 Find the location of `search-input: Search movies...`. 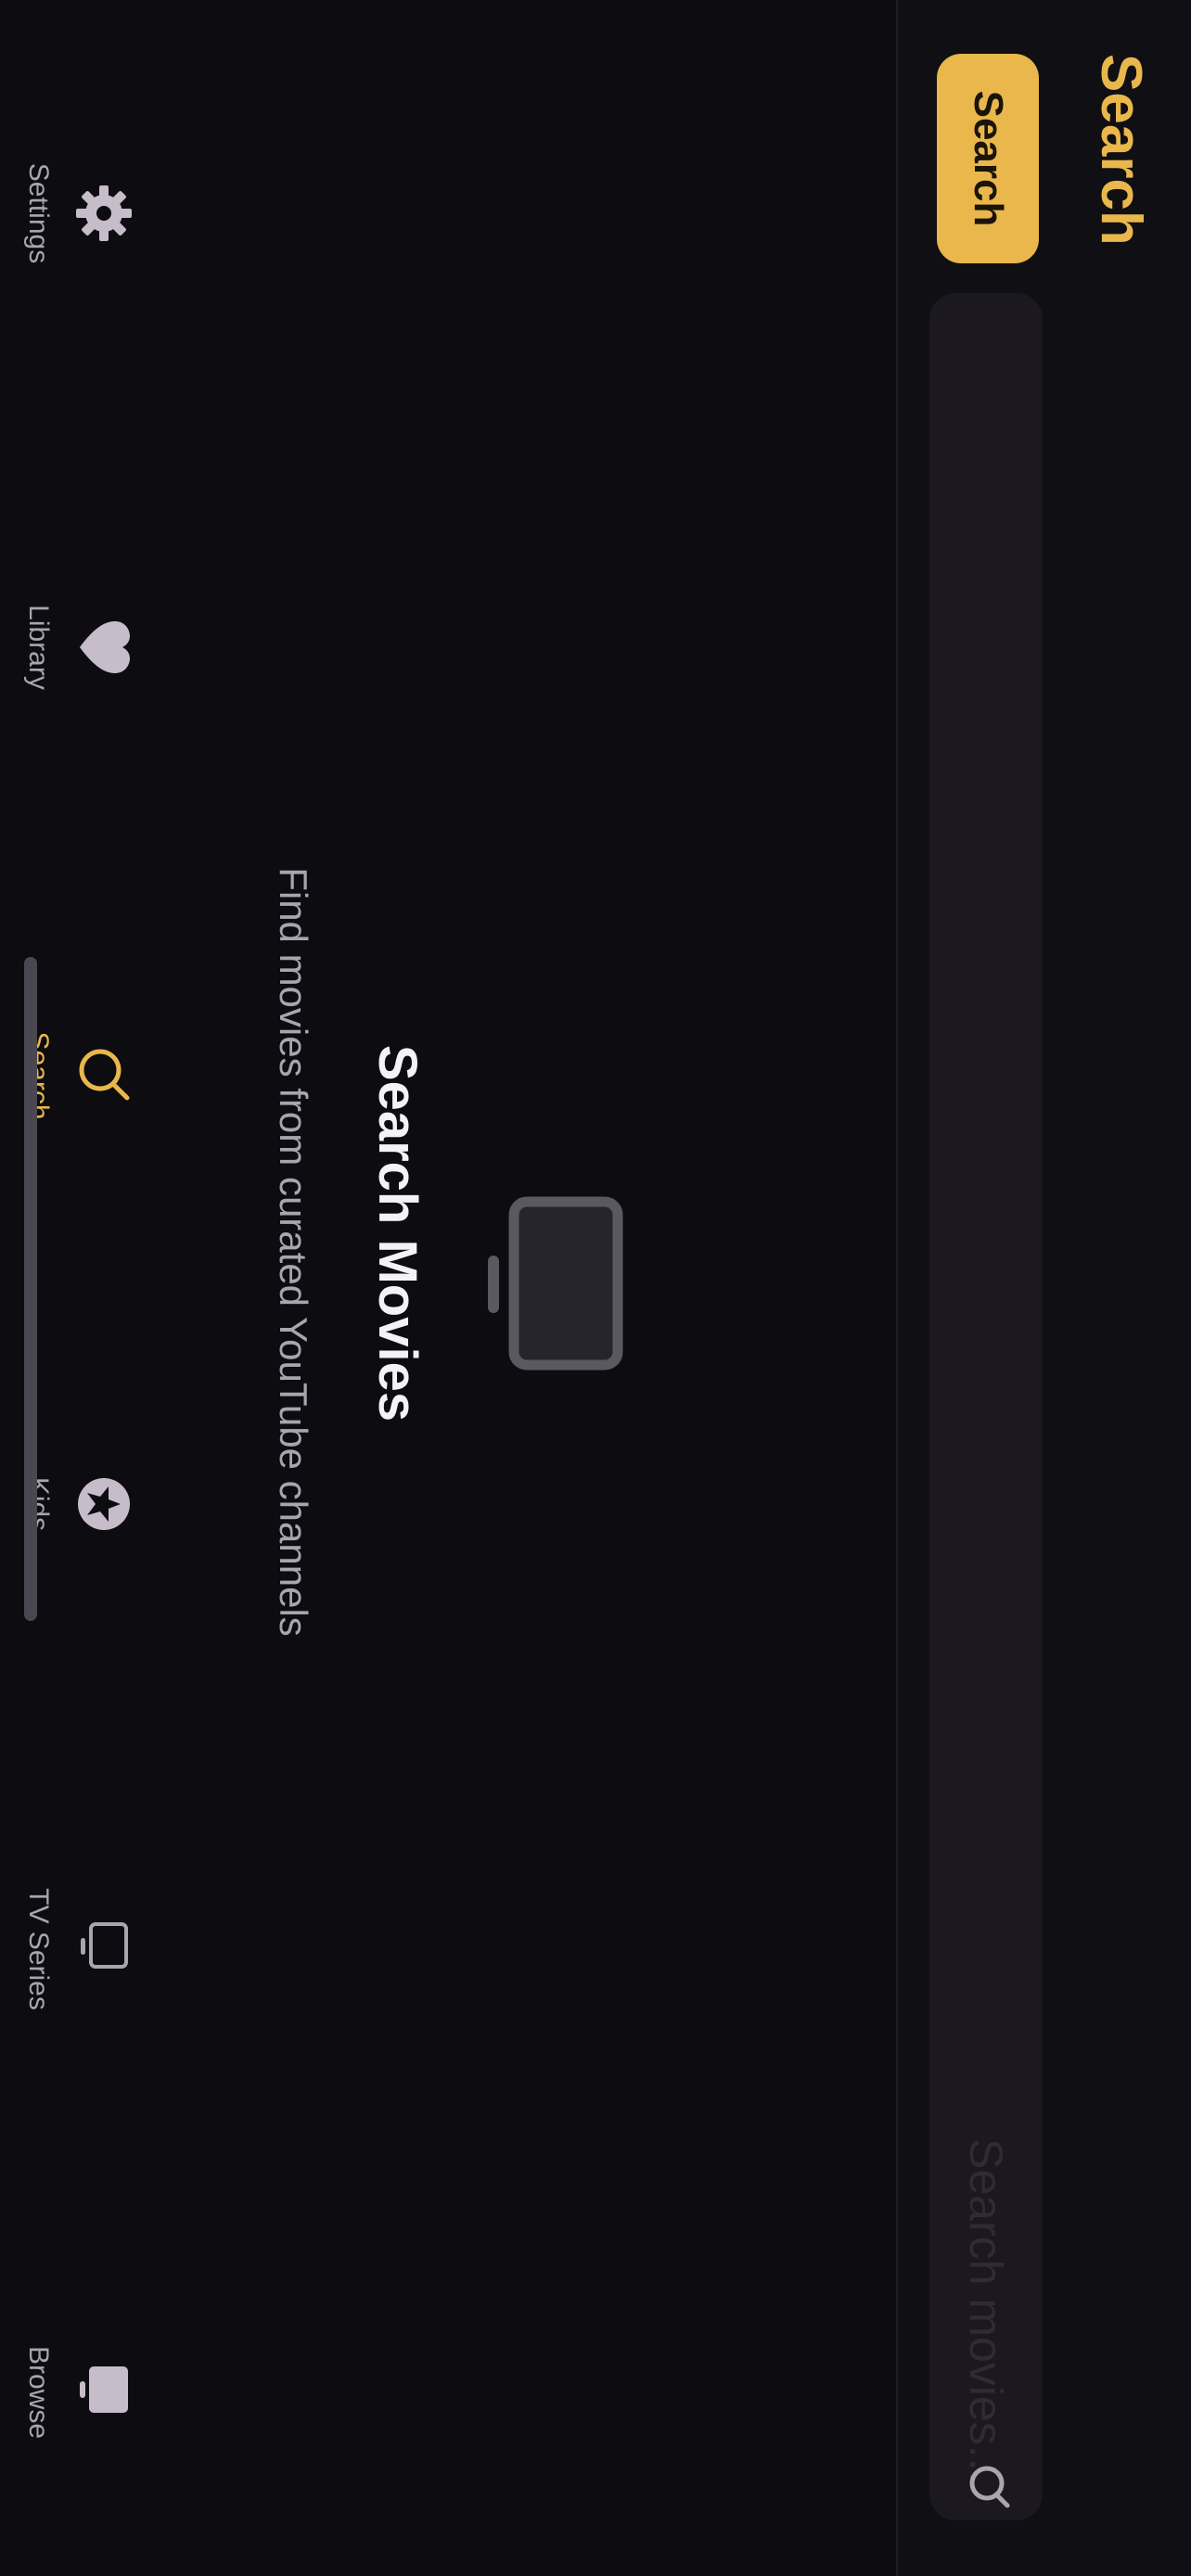

search-input: Search movies... is located at coordinates (986, 1406).